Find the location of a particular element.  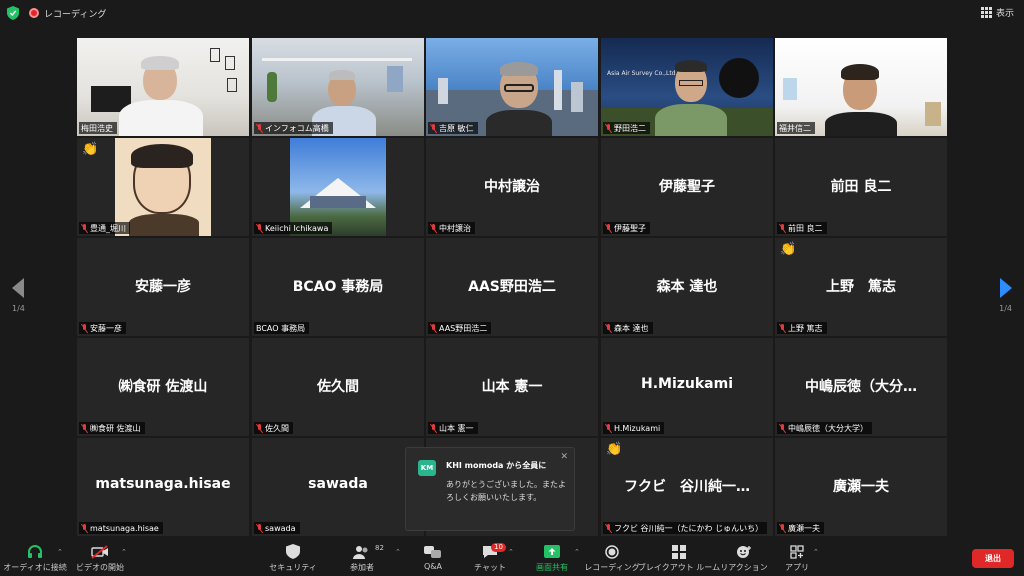

chat-message-text: ありがとうございました。またよろしくお願いいたします。 is located at coordinates (506, 491).